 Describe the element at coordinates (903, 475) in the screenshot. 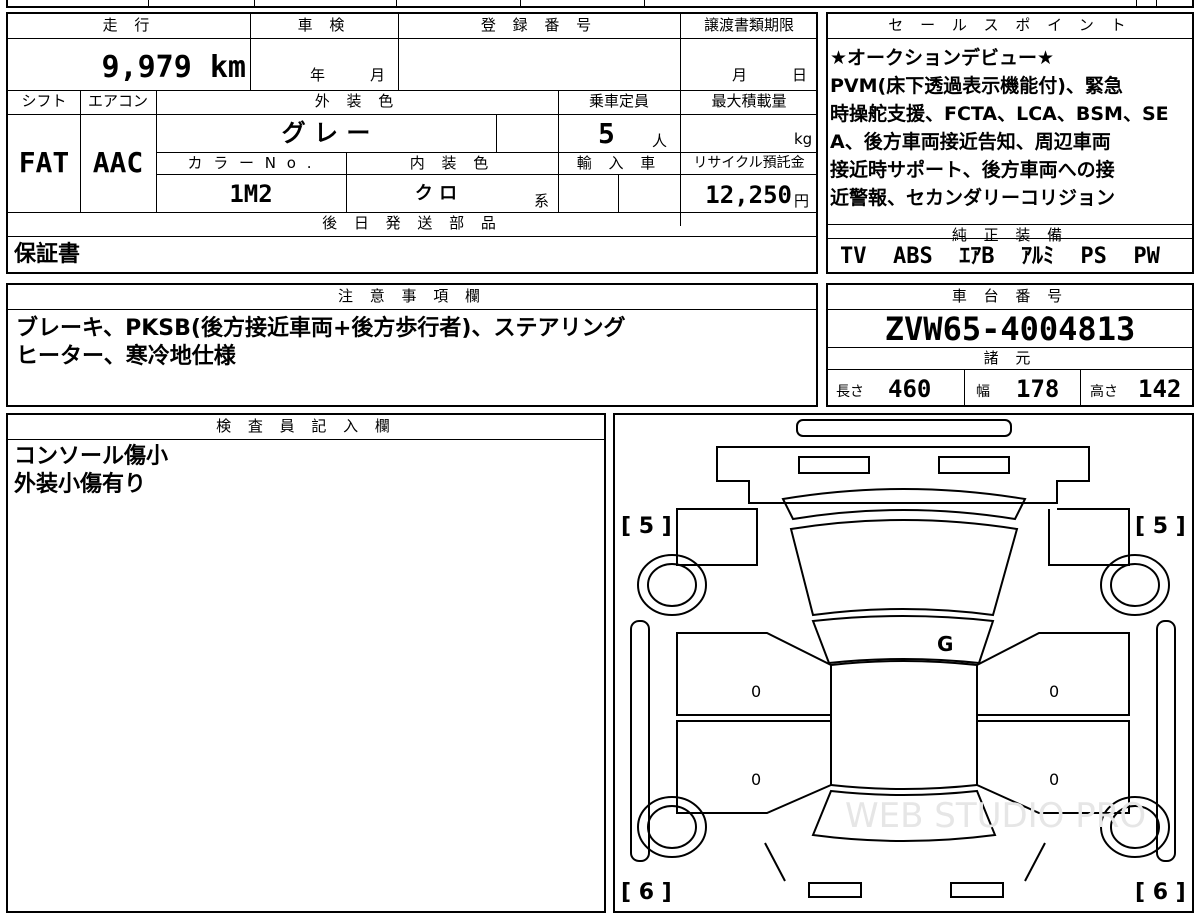

I see `hood-front-outline` at that location.